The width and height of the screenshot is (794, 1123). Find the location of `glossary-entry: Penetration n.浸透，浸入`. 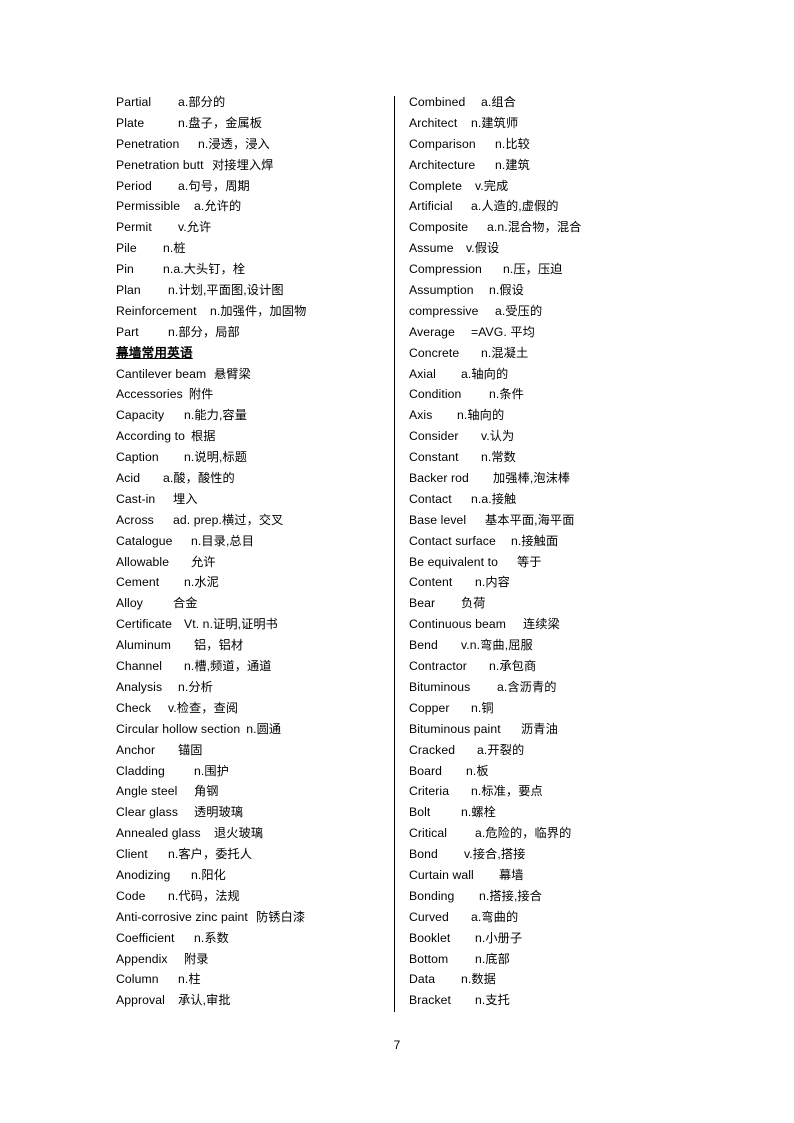

glossary-entry: Penetration n.浸透，浸入 is located at coordinates (252, 144).